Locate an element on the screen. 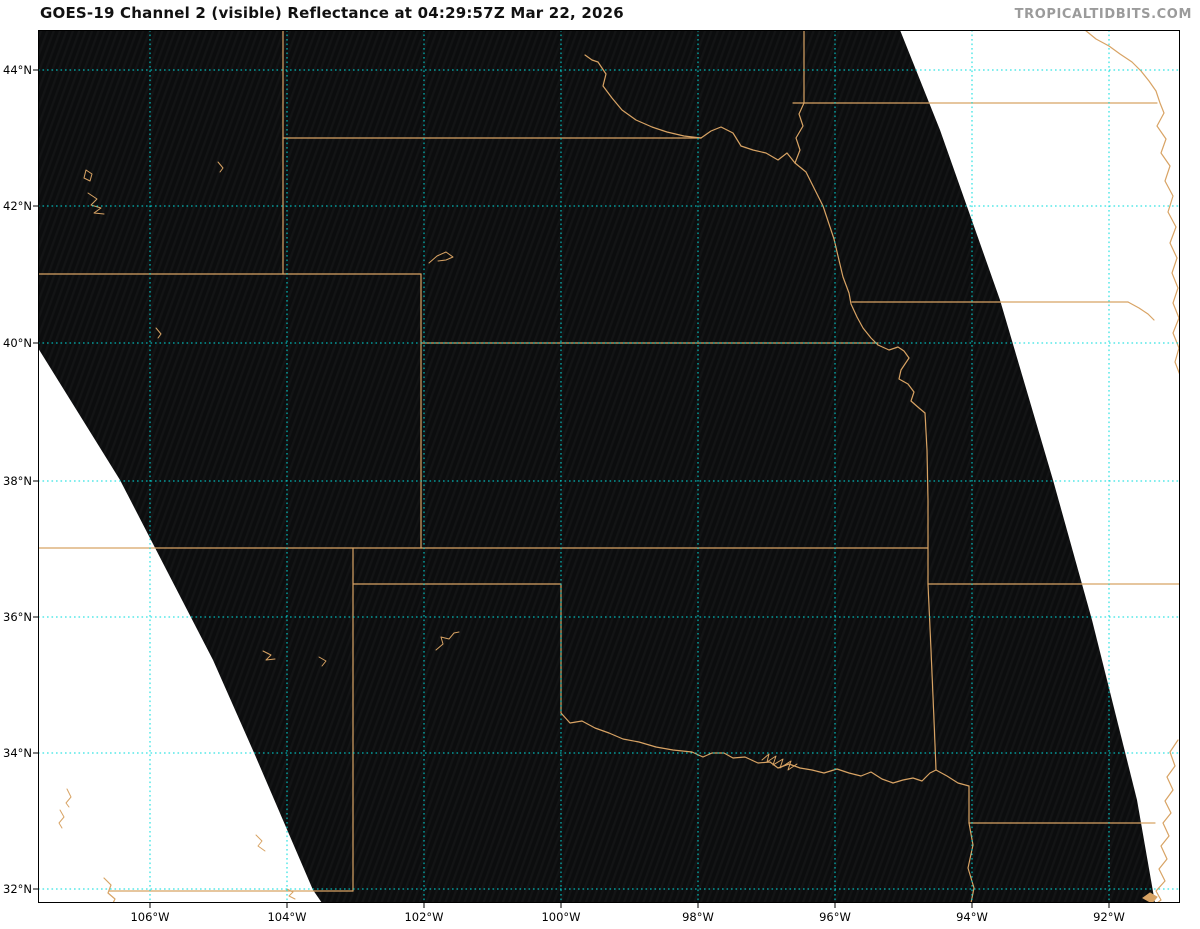  lon-tick-label: 104°W is located at coordinates (287, 917).